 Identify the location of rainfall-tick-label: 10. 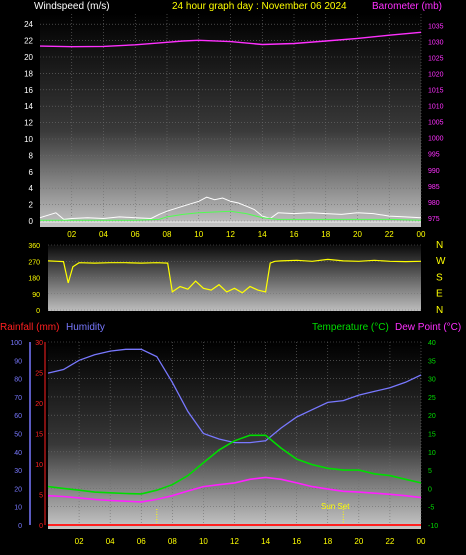
(39, 465).